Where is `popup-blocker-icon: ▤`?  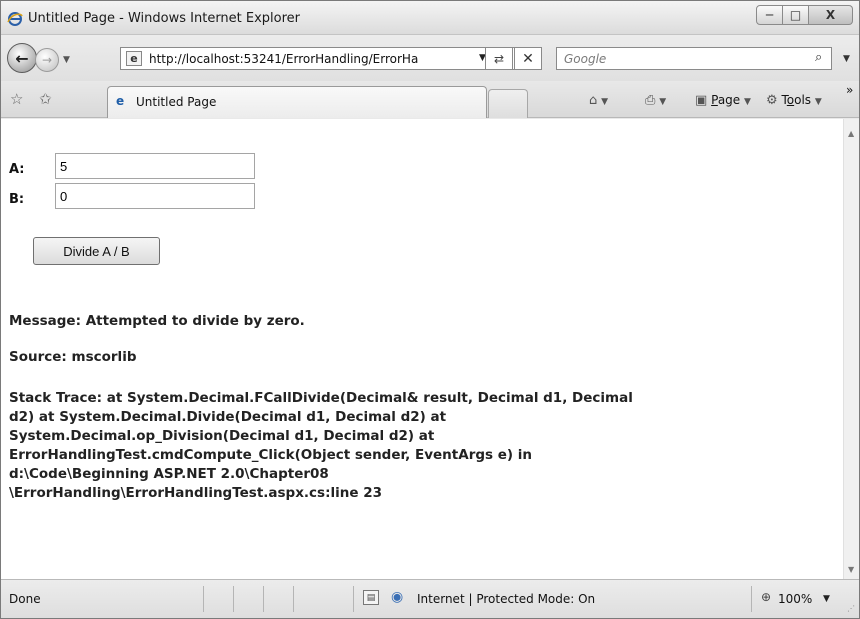 popup-blocker-icon: ▤ is located at coordinates (371, 597).